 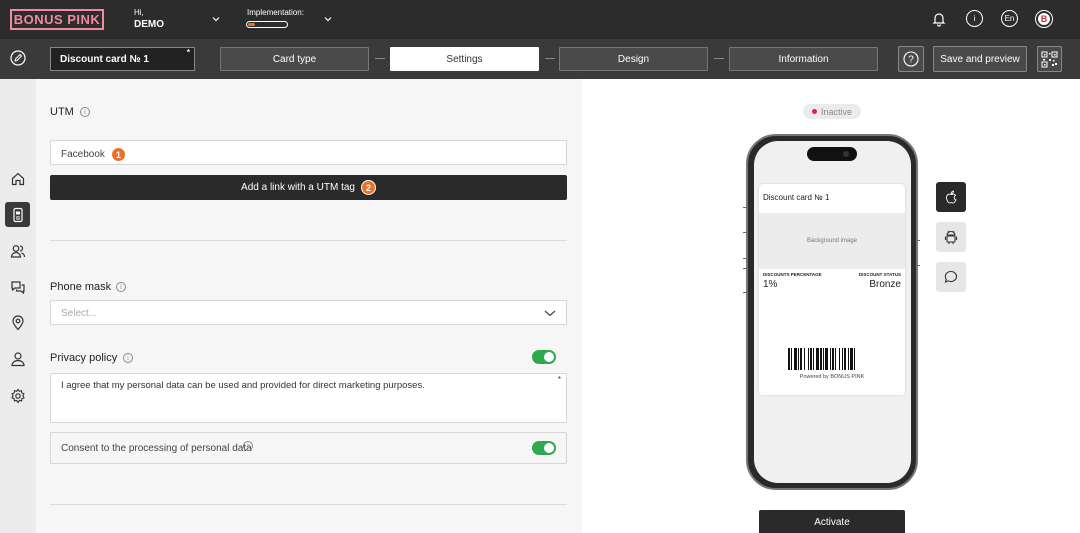 What do you see at coordinates (1044, 19) in the screenshot?
I see `avatar: B` at bounding box center [1044, 19].